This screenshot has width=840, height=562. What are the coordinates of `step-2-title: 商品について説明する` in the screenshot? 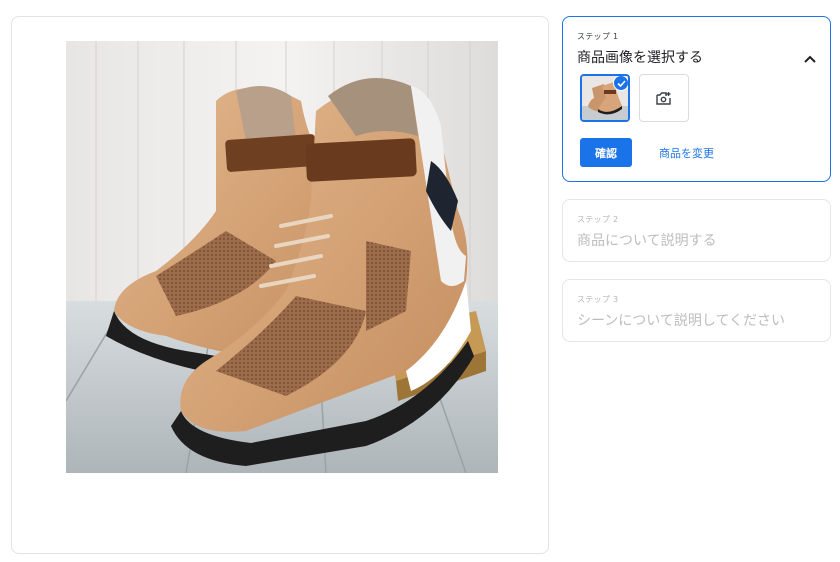 It's located at (647, 241).